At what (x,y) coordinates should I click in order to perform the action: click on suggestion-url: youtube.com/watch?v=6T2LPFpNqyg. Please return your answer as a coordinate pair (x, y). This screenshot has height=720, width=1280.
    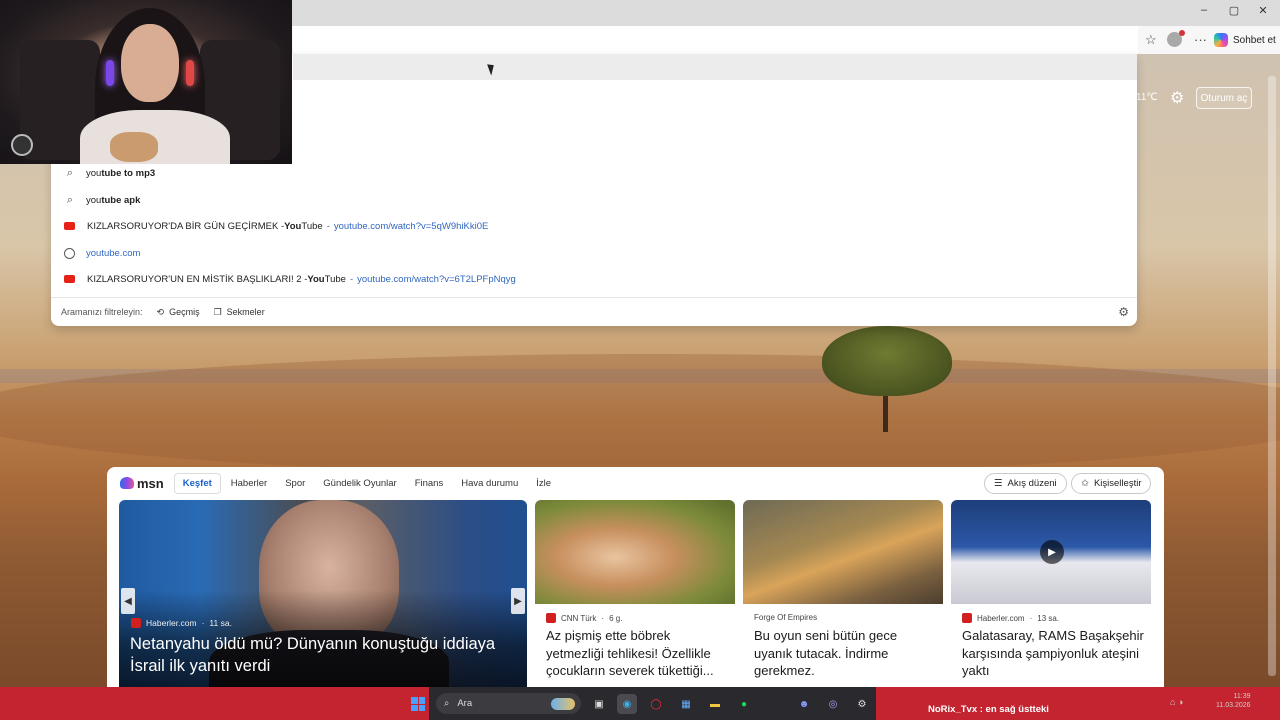
    Looking at the image, I should click on (436, 279).